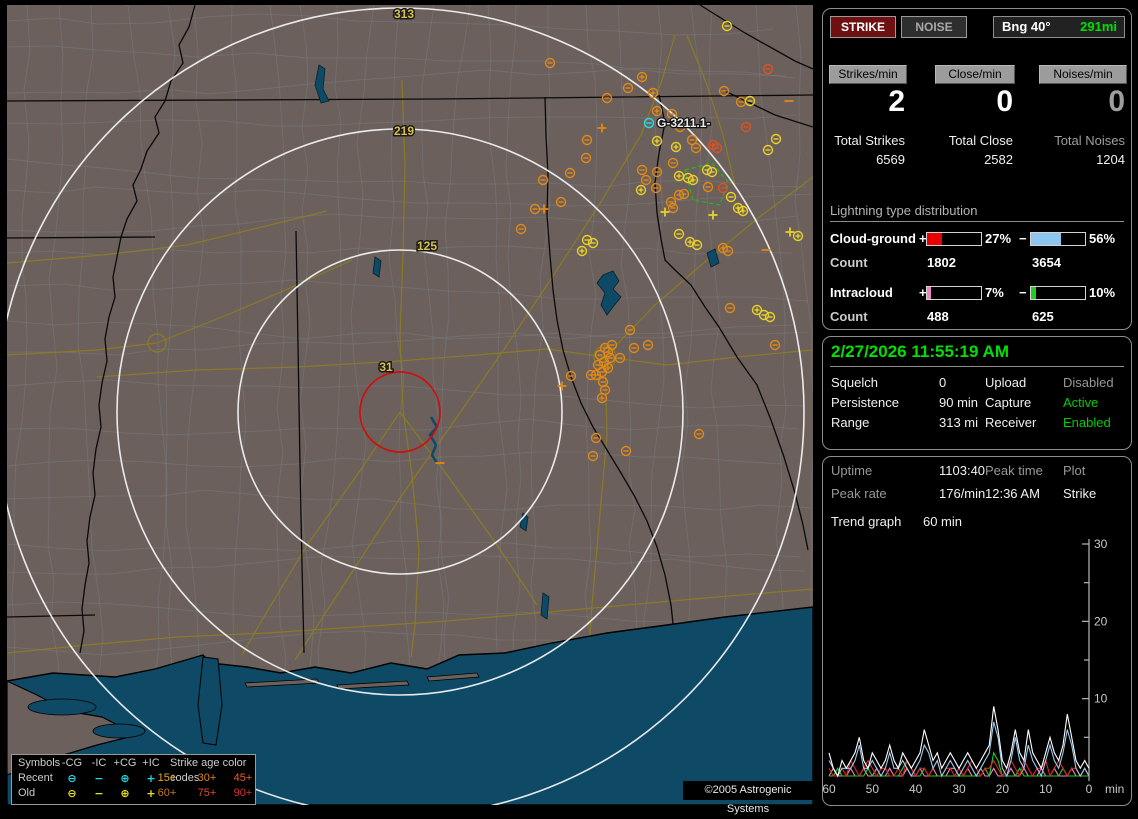  Describe the element at coordinates (873, 238) in the screenshot. I see `cloud-ground-label: Cloud-ground` at that location.